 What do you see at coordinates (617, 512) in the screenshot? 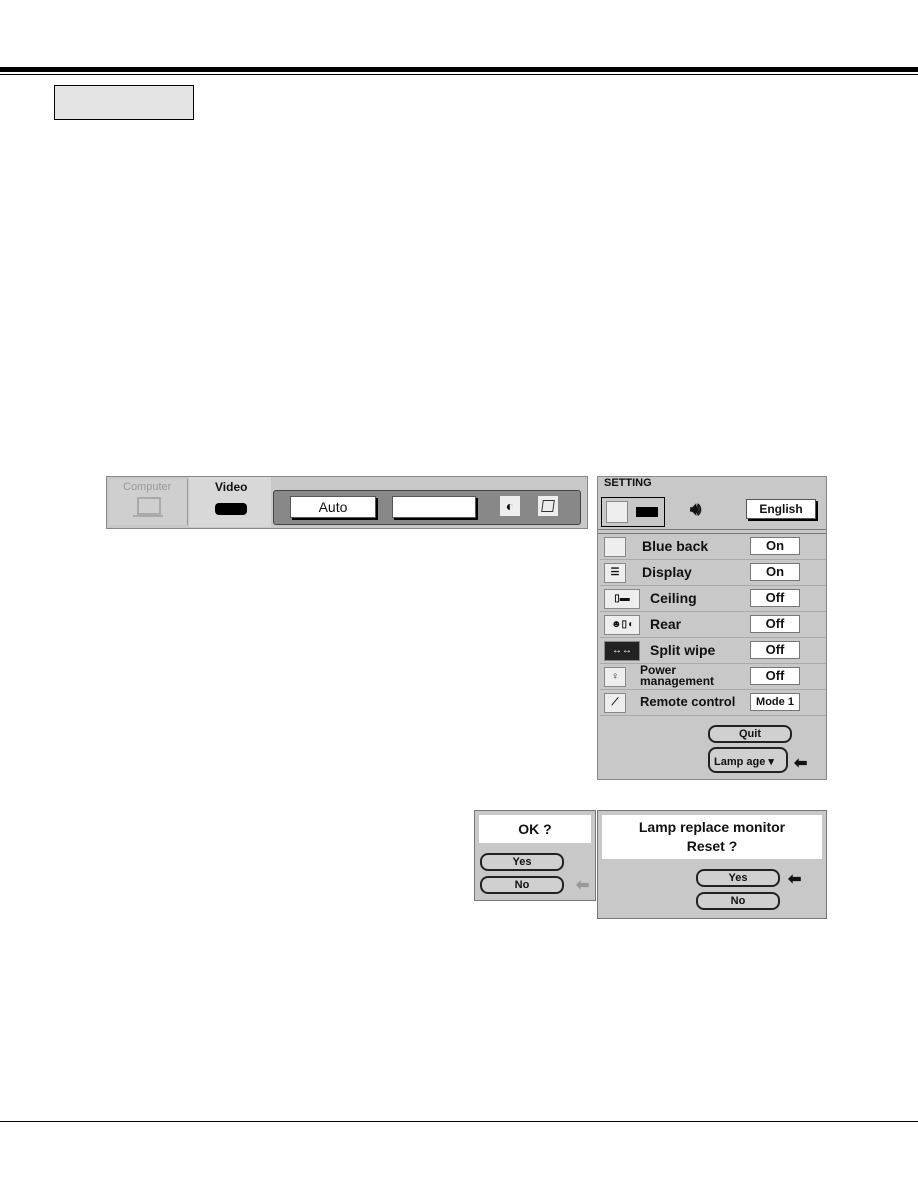
I see `screen-icon` at bounding box center [617, 512].